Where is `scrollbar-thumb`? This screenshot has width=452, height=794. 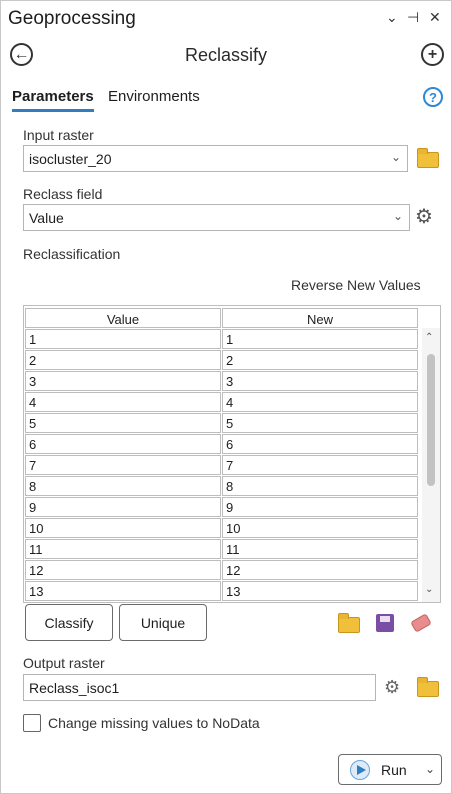
scrollbar-thumb is located at coordinates (431, 420).